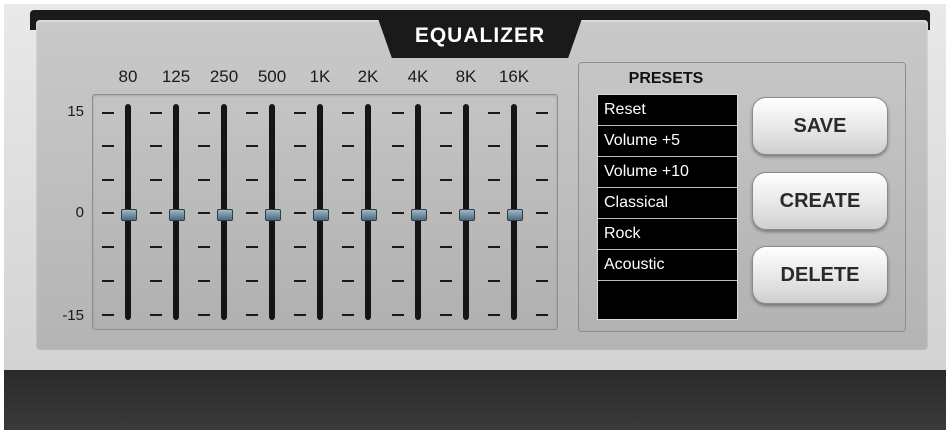  Describe the element at coordinates (667, 110) in the screenshot. I see `preset-item-reset: Reset` at that location.